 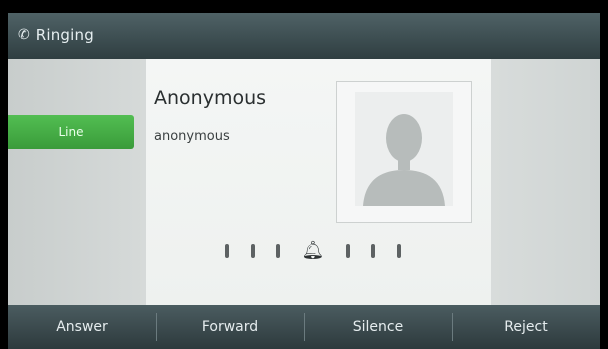 I want to click on answer-button: Answer, so click(x=82, y=327).